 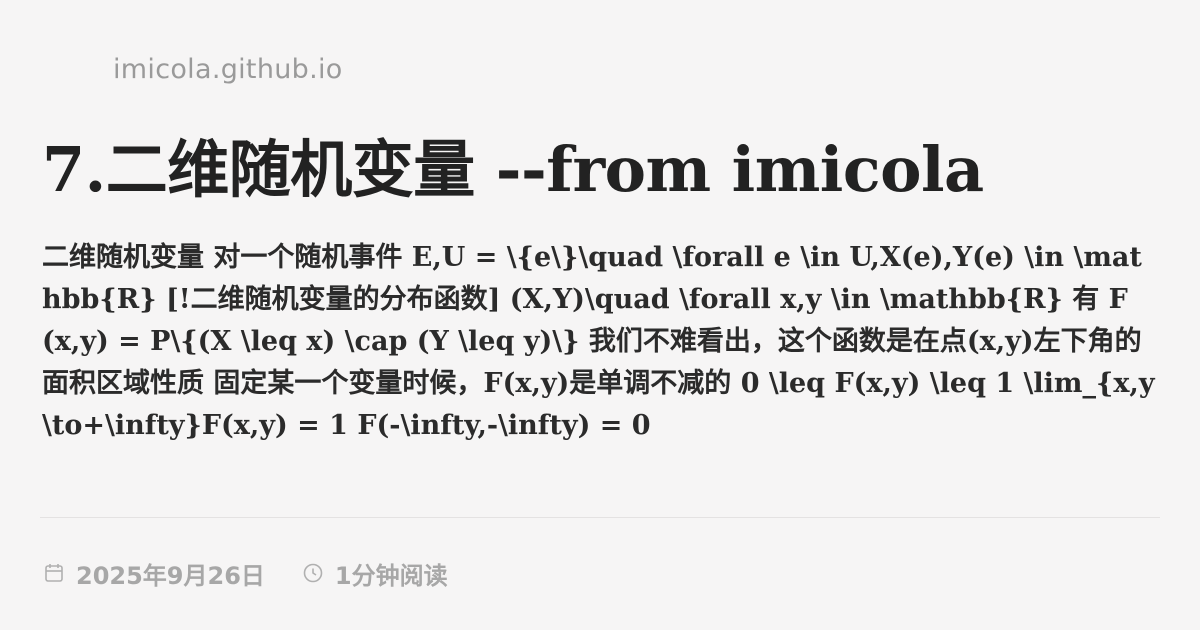 I want to click on reading-time: 1分钟阅读, so click(x=374, y=573).